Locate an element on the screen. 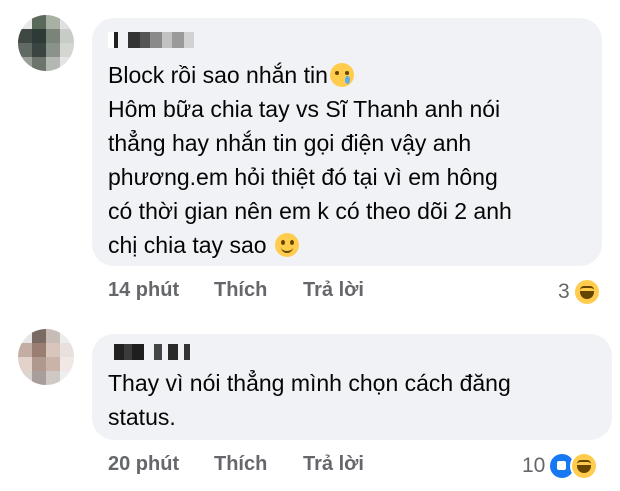  reaction-count: 3 is located at coordinates (564, 291).